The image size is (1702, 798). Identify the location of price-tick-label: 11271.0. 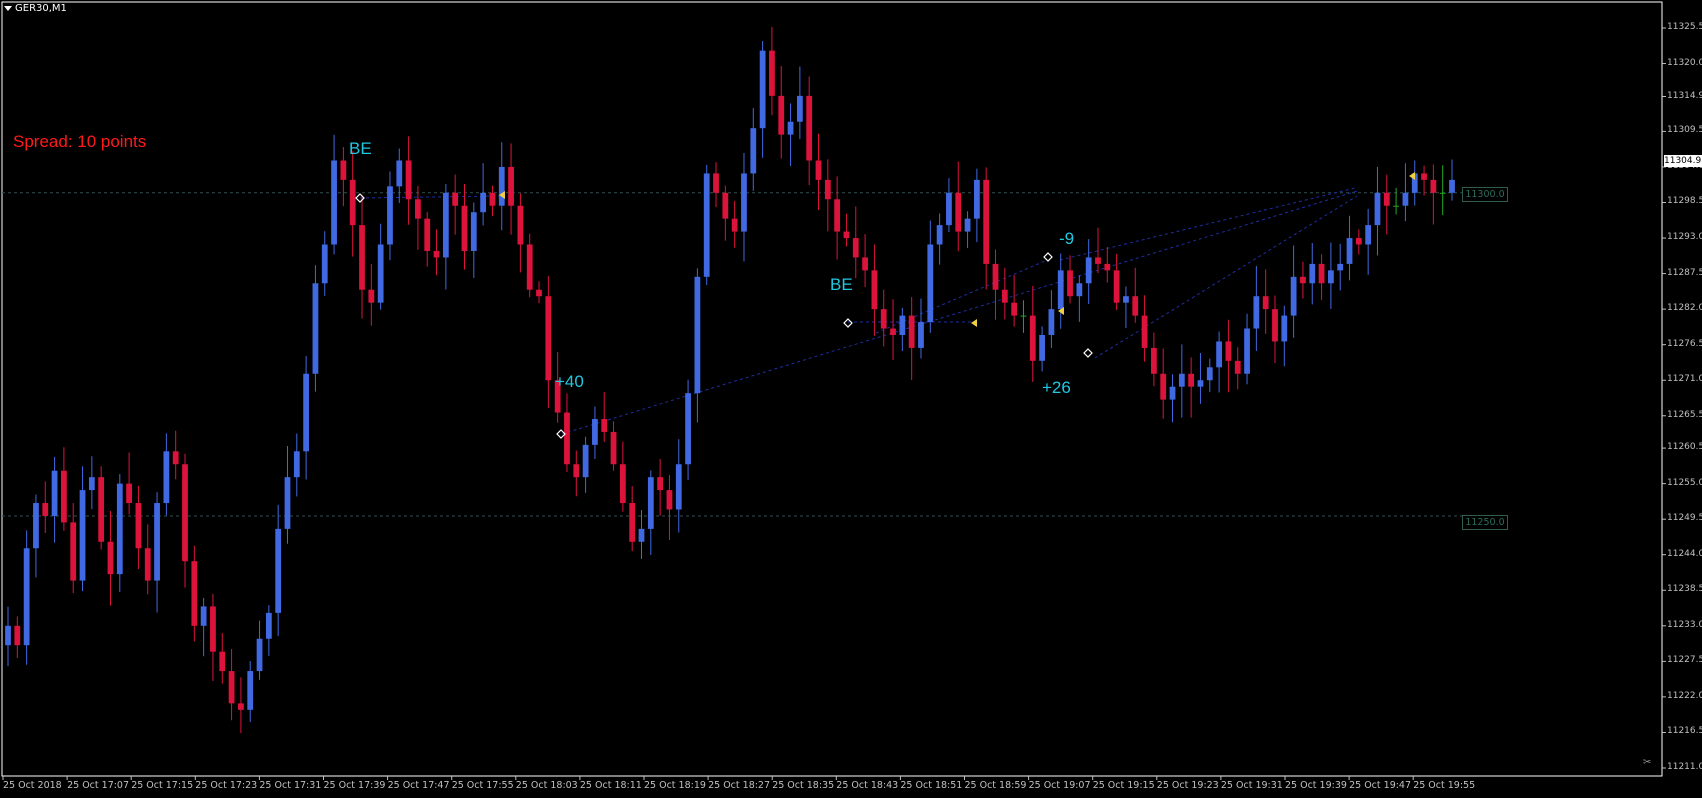
(1684, 379).